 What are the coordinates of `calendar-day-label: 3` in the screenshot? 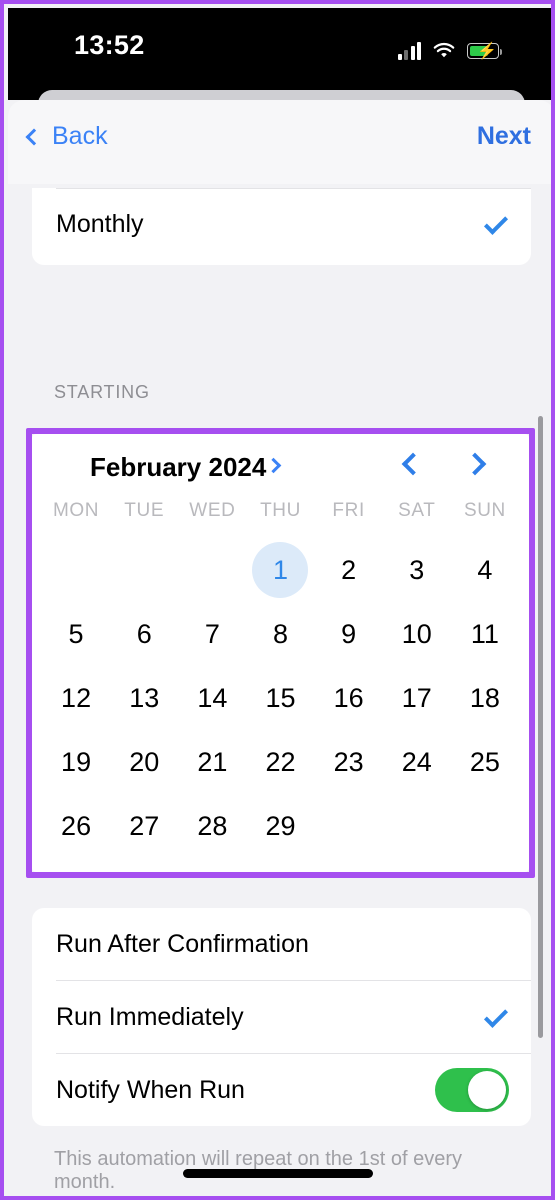 It's located at (417, 569).